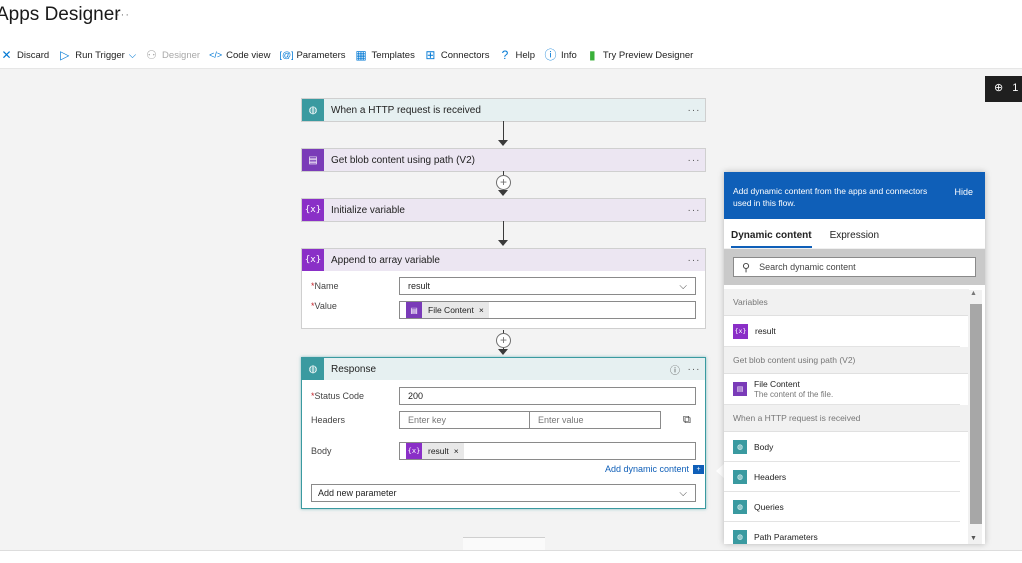 The height and width of the screenshot is (563, 1022). Describe the element at coordinates (384, 54) in the screenshot. I see `templates-button: ▦ Templates` at that location.